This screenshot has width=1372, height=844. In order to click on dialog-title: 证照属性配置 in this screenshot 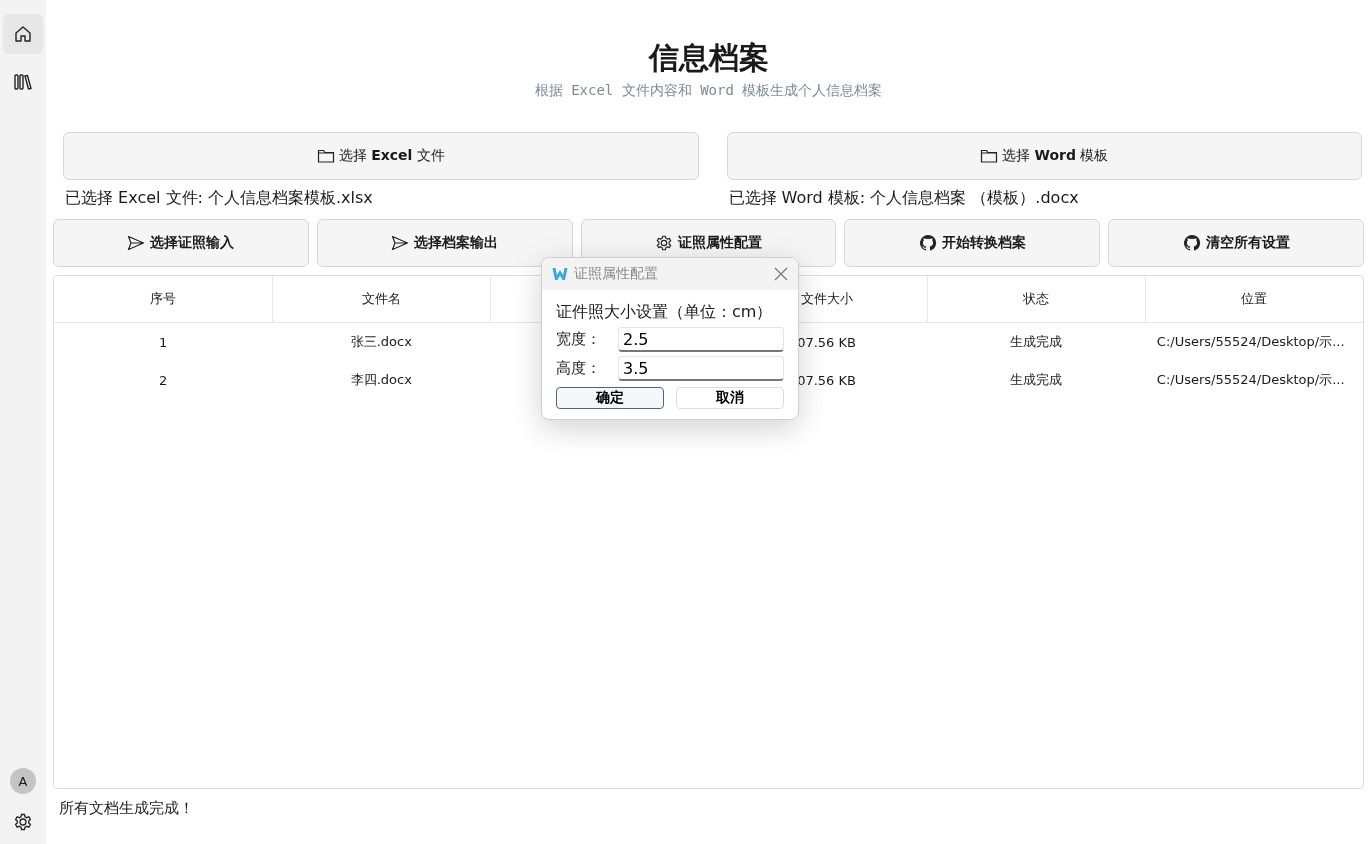, I will do `click(616, 274)`.